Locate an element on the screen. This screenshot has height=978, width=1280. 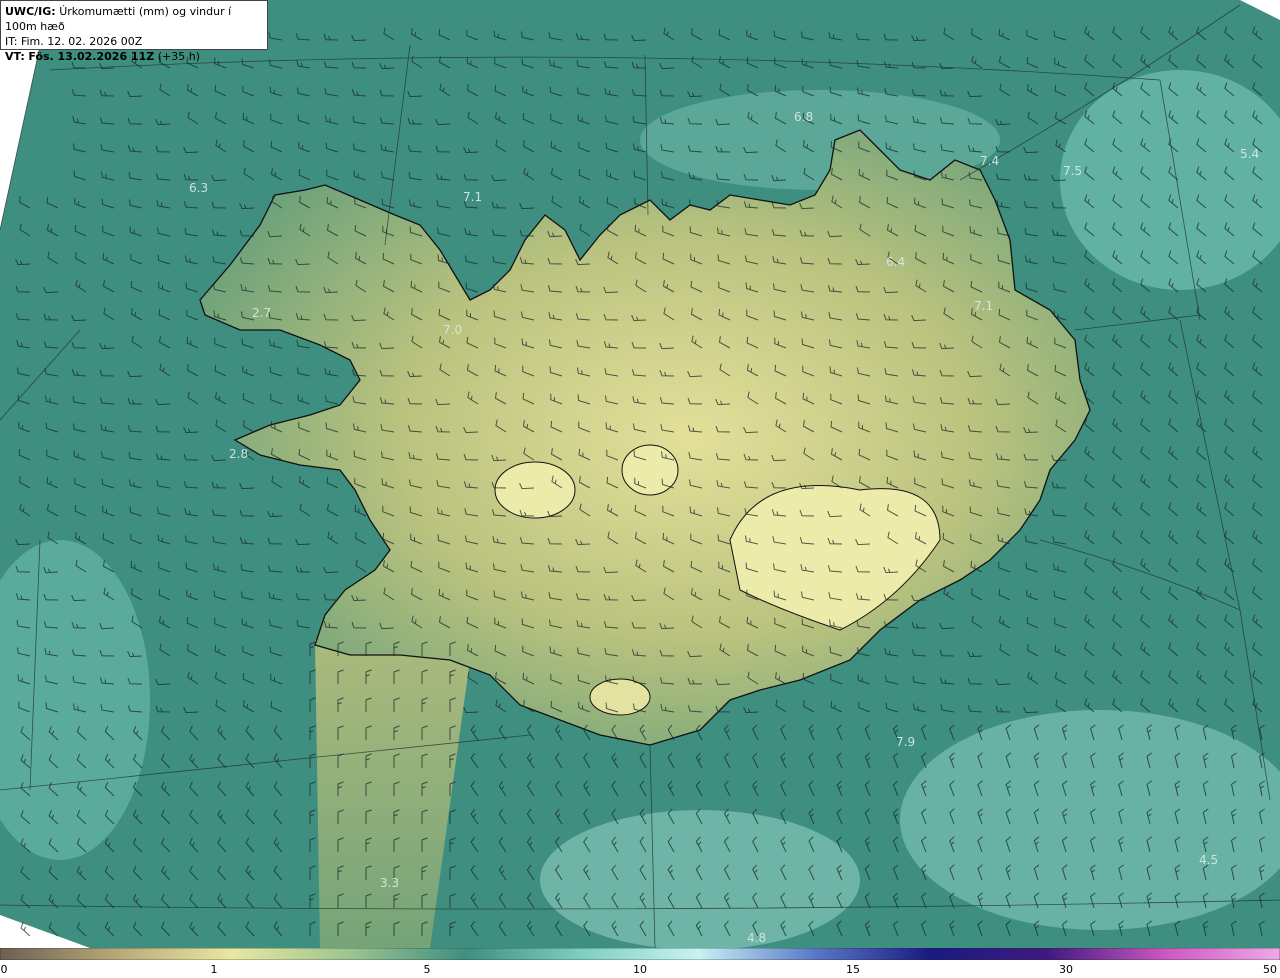
contour-label: 6.8 is located at coordinates (804, 117).